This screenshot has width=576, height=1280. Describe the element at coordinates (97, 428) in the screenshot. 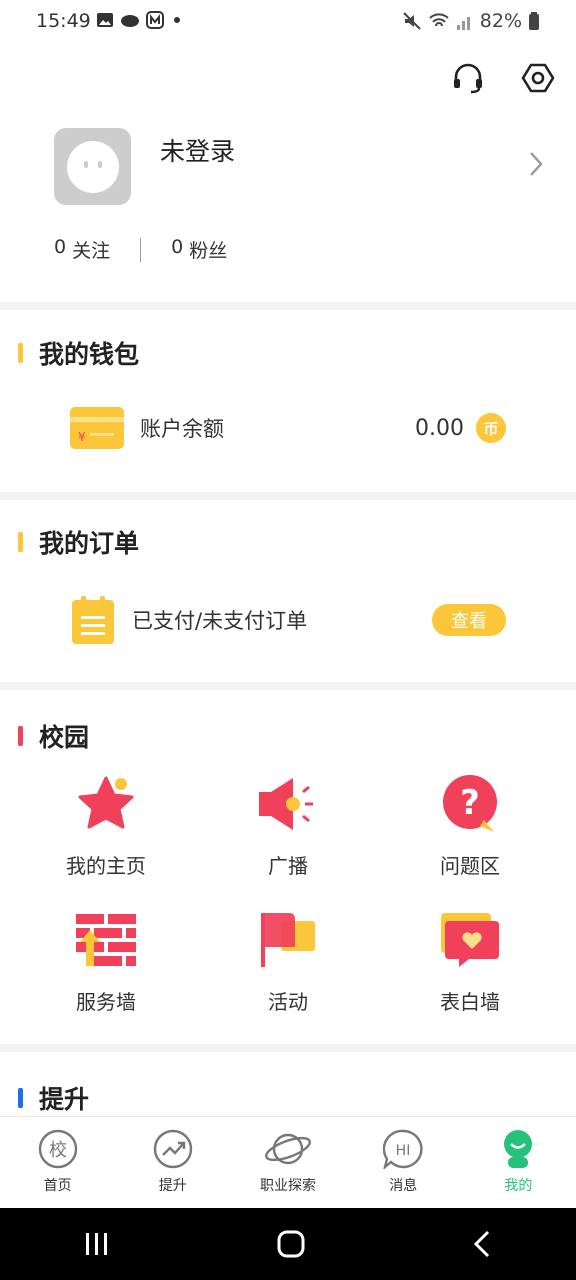

I see `wallet-card-icon: ¥` at that location.